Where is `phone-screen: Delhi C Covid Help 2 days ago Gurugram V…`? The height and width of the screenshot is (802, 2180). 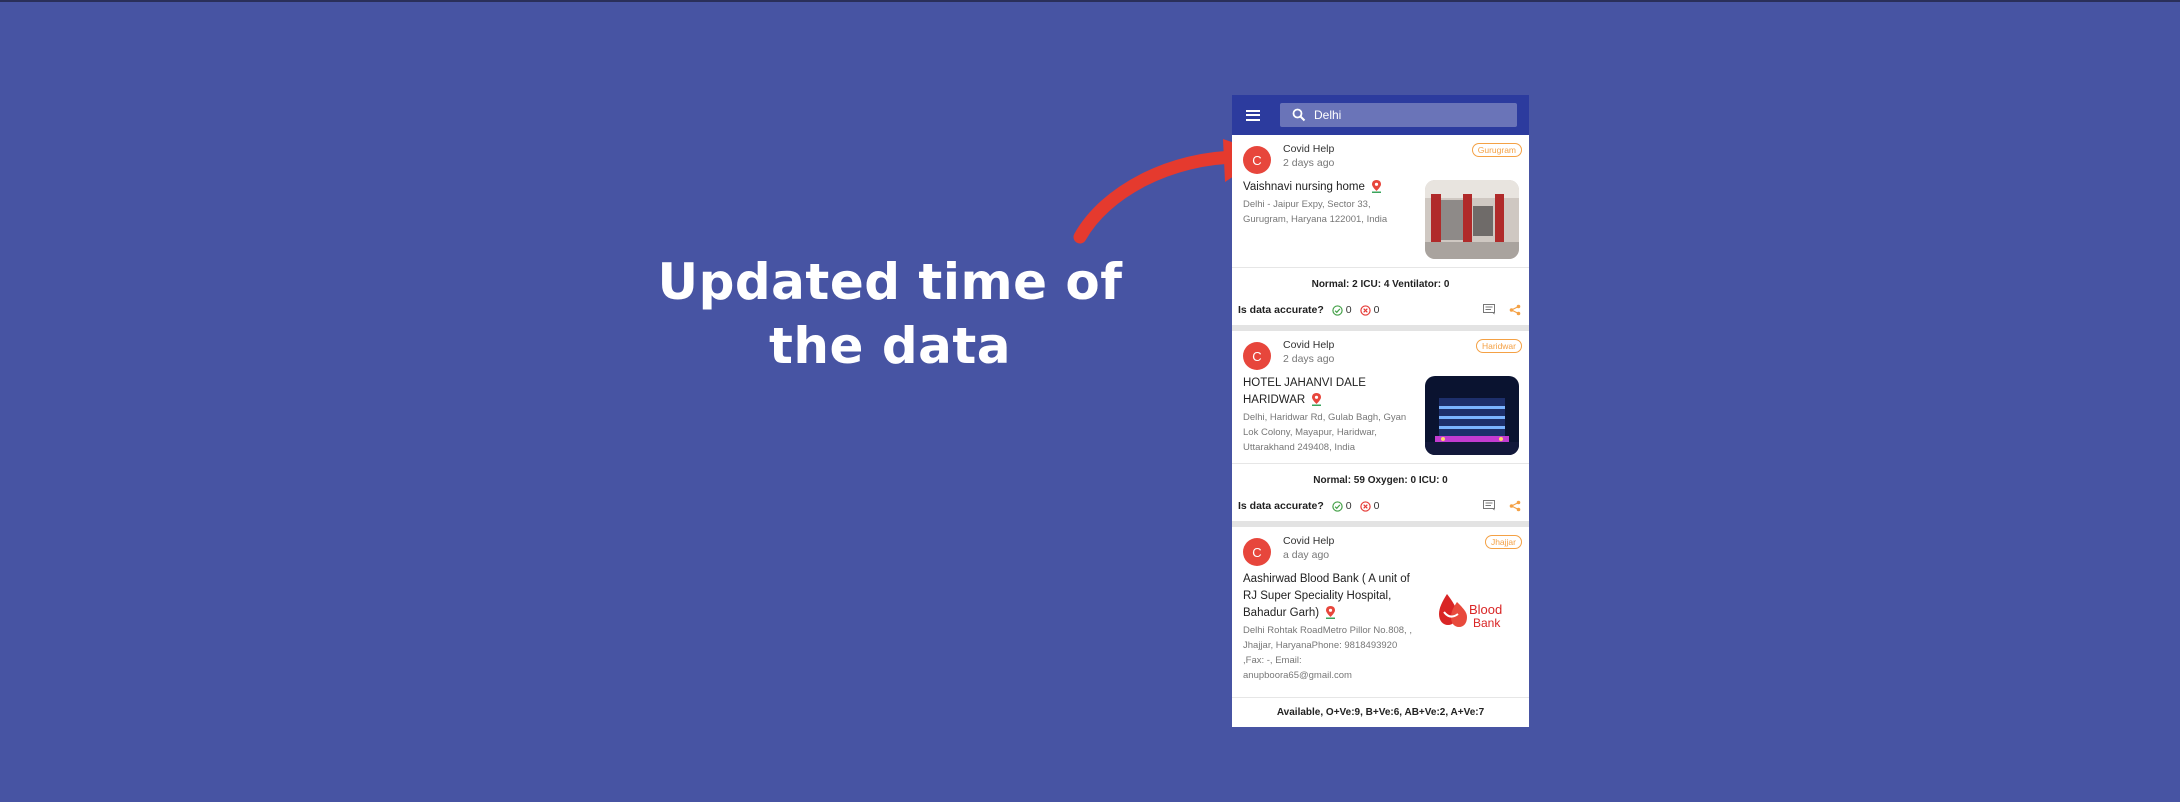
phone-screen: Delhi C Covid Help 2 days ago Gurugram V… is located at coordinates (1380, 411).